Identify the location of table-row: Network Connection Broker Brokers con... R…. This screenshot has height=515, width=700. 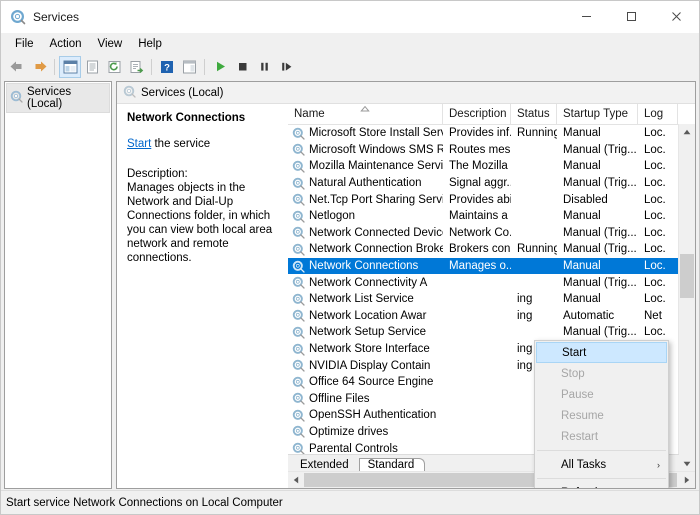
(491, 249).